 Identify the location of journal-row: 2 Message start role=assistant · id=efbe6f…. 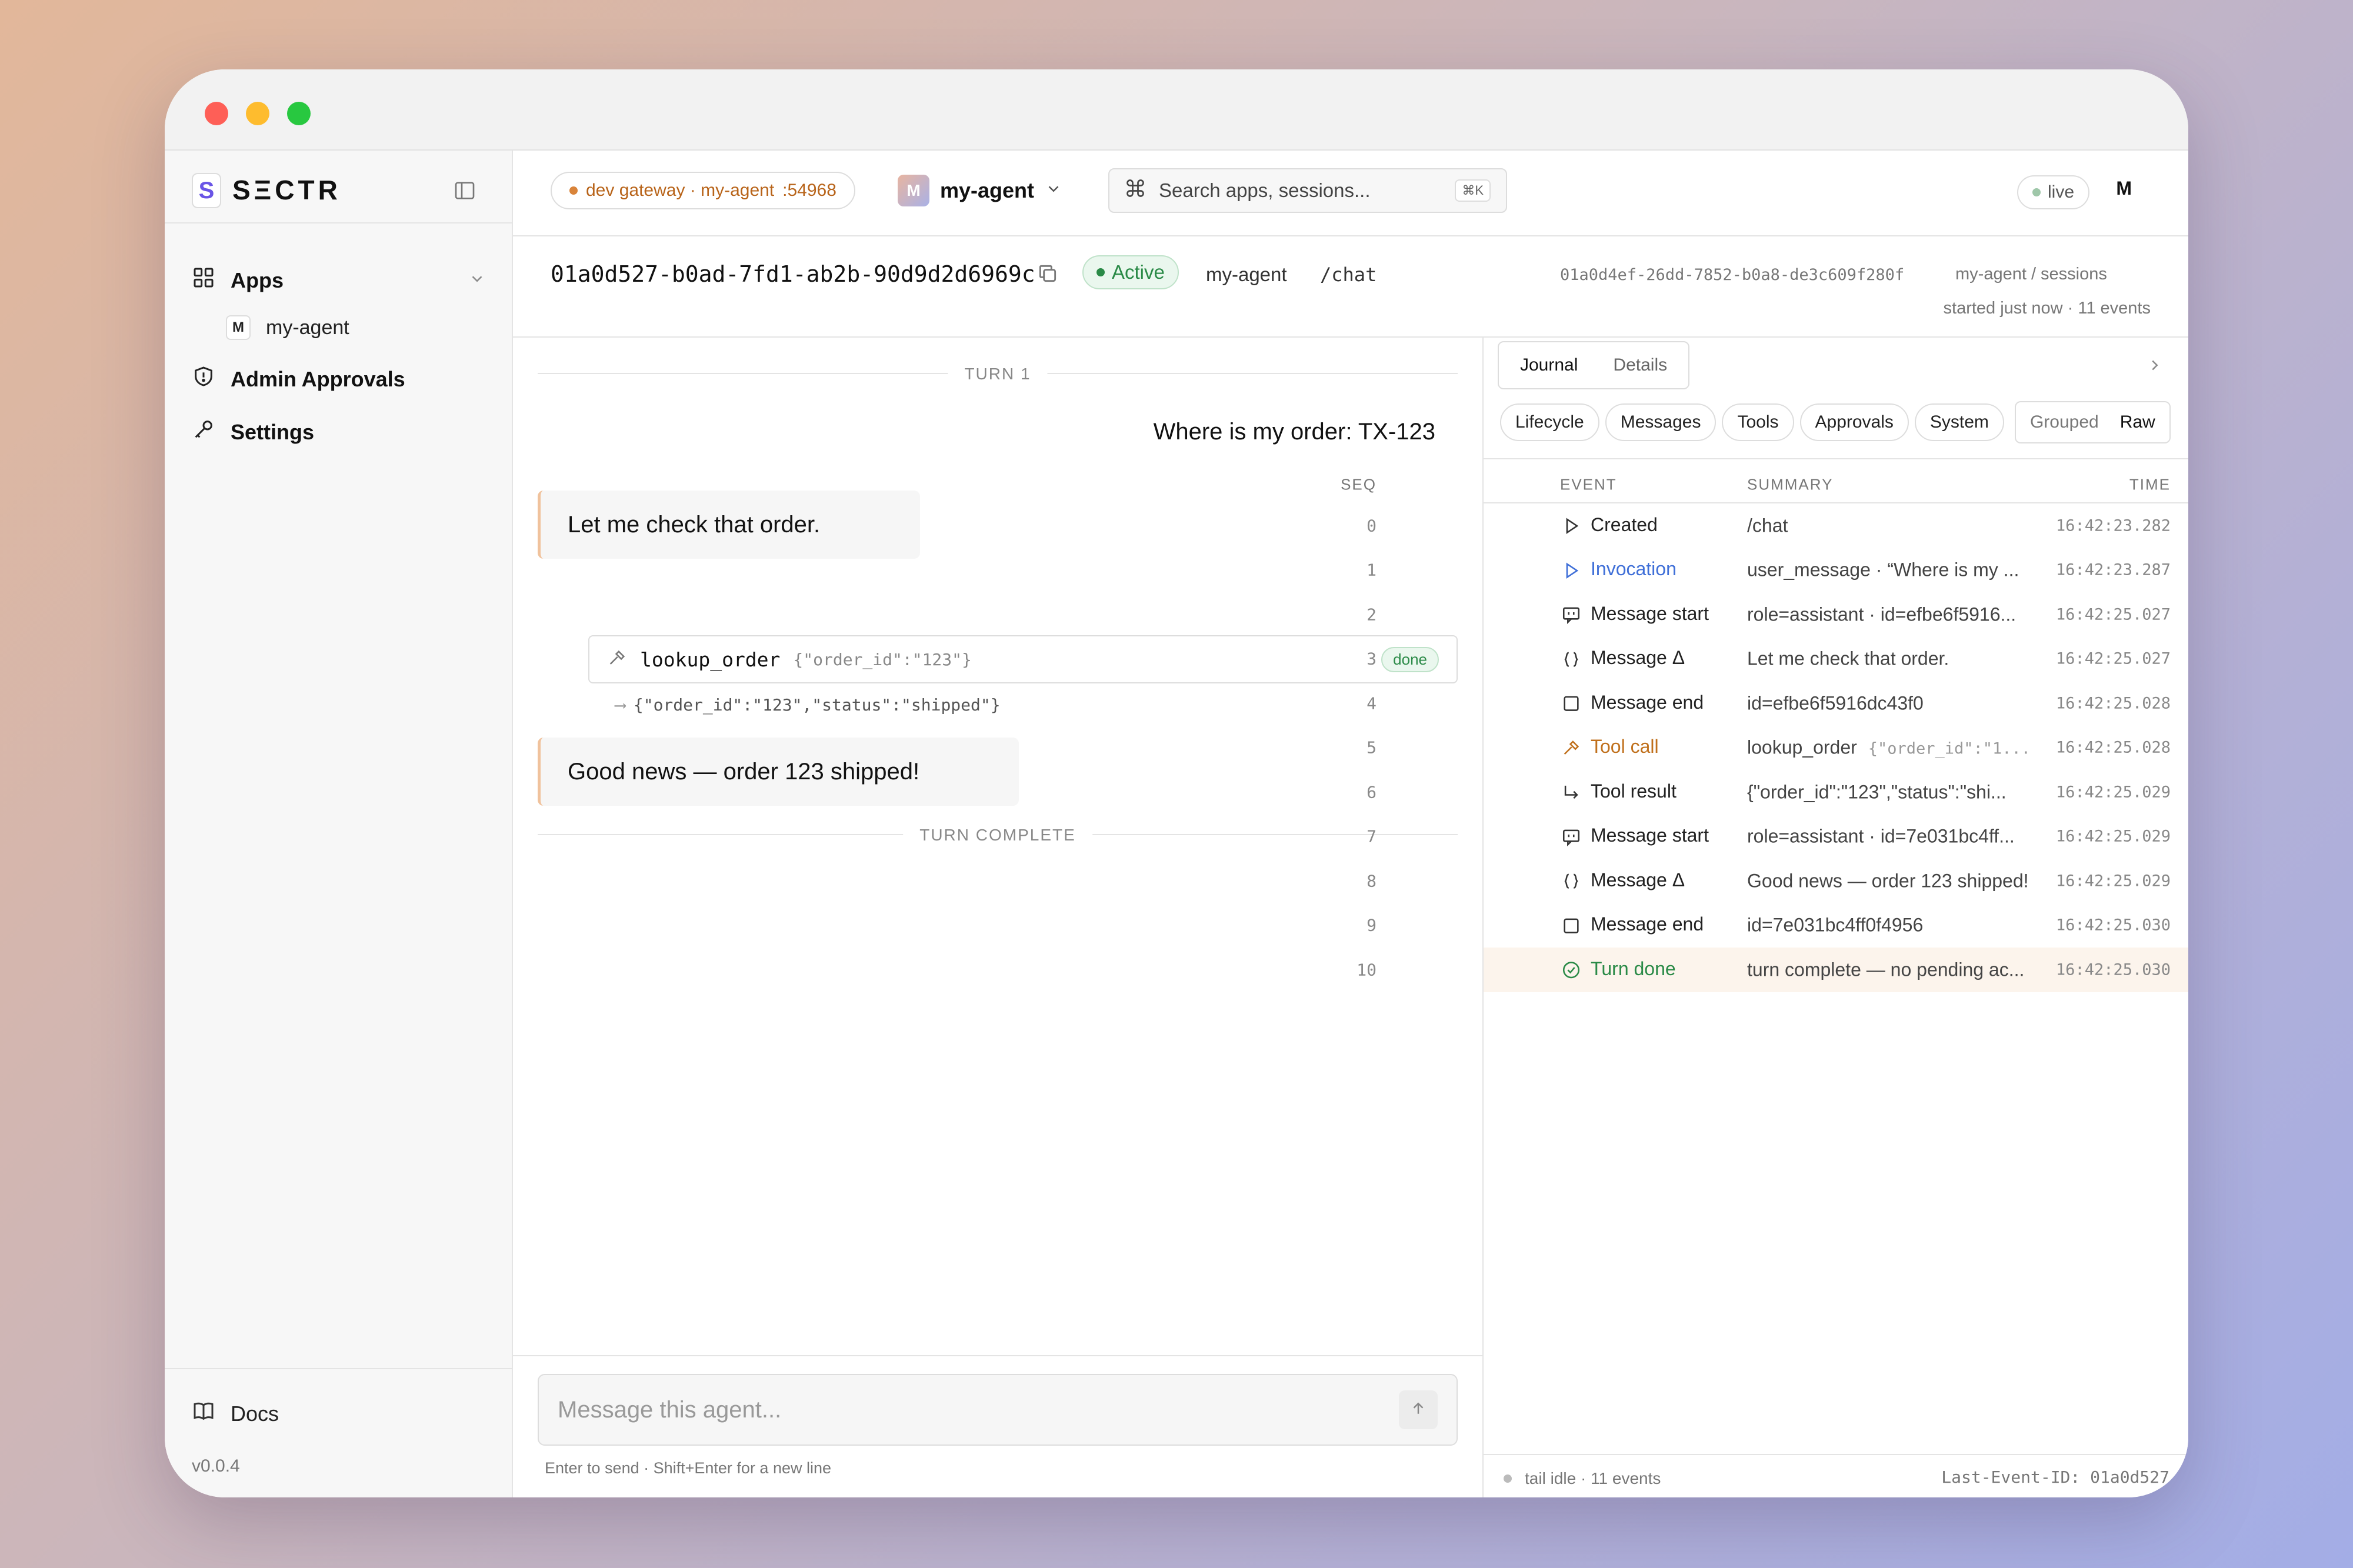
(1778, 614).